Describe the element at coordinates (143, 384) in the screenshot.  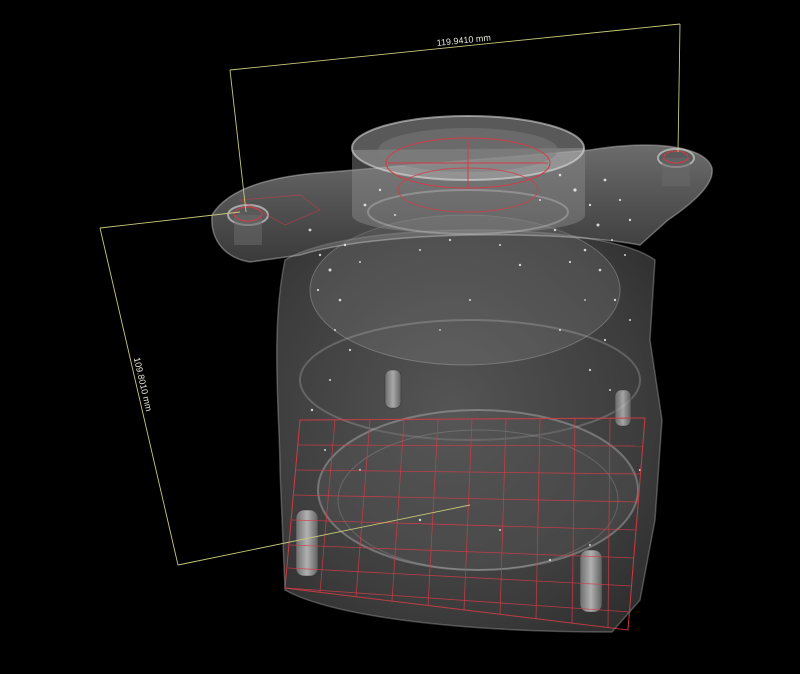
I see `height-dimension-label: 109.8010 mm` at that location.